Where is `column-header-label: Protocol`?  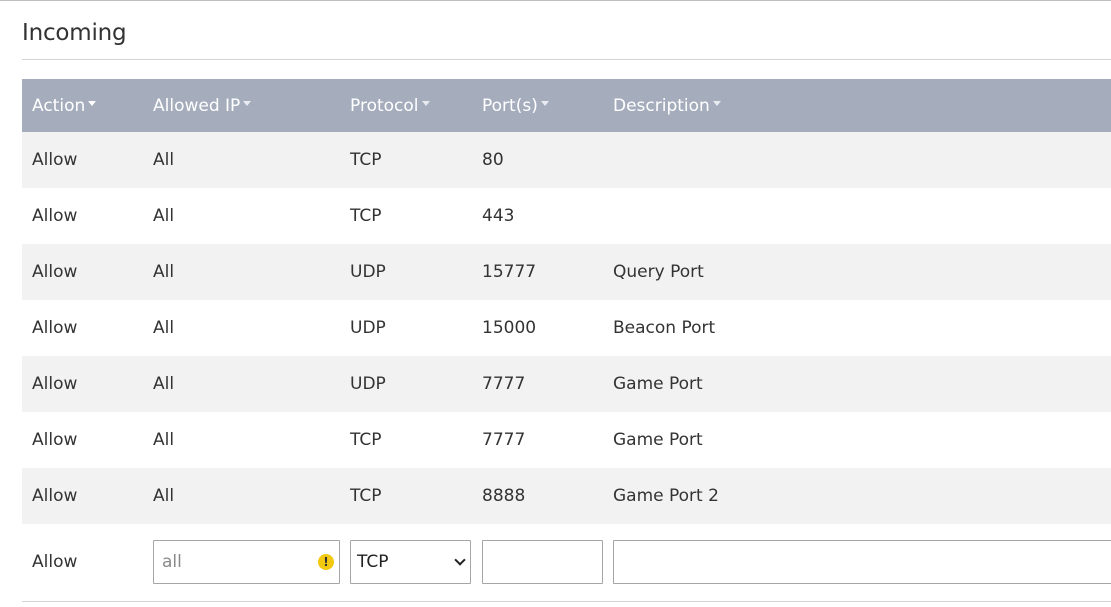 column-header-label: Protocol is located at coordinates (384, 105).